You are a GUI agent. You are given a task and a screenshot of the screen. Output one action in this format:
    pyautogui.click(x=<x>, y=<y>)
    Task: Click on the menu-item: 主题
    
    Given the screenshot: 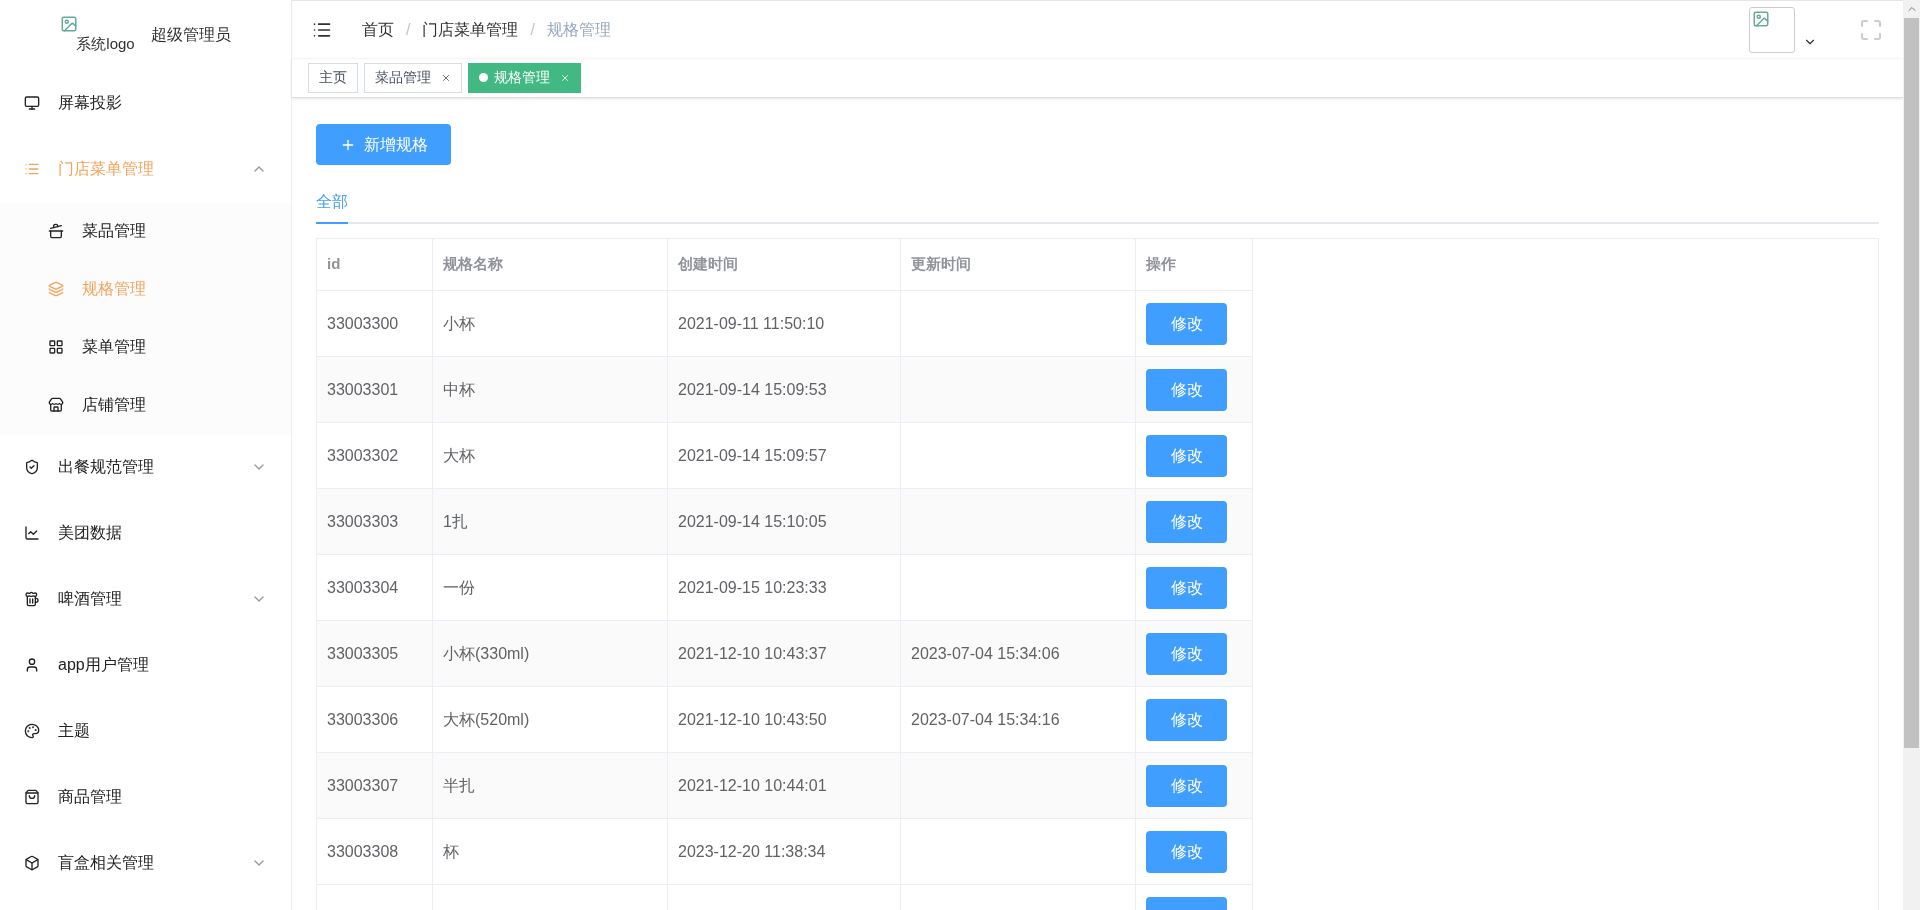 What is the action you would take?
    pyautogui.click(x=145, y=731)
    